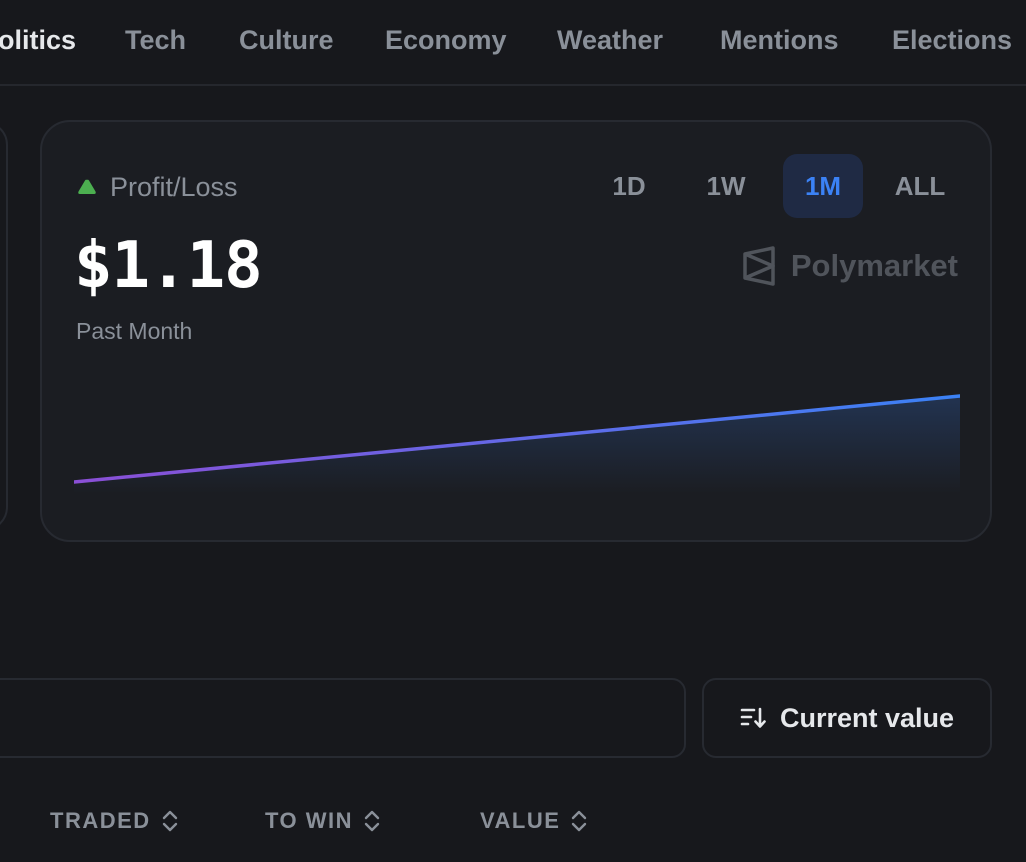  What do you see at coordinates (168, 266) in the screenshot?
I see `pnl-value: $1.18` at bounding box center [168, 266].